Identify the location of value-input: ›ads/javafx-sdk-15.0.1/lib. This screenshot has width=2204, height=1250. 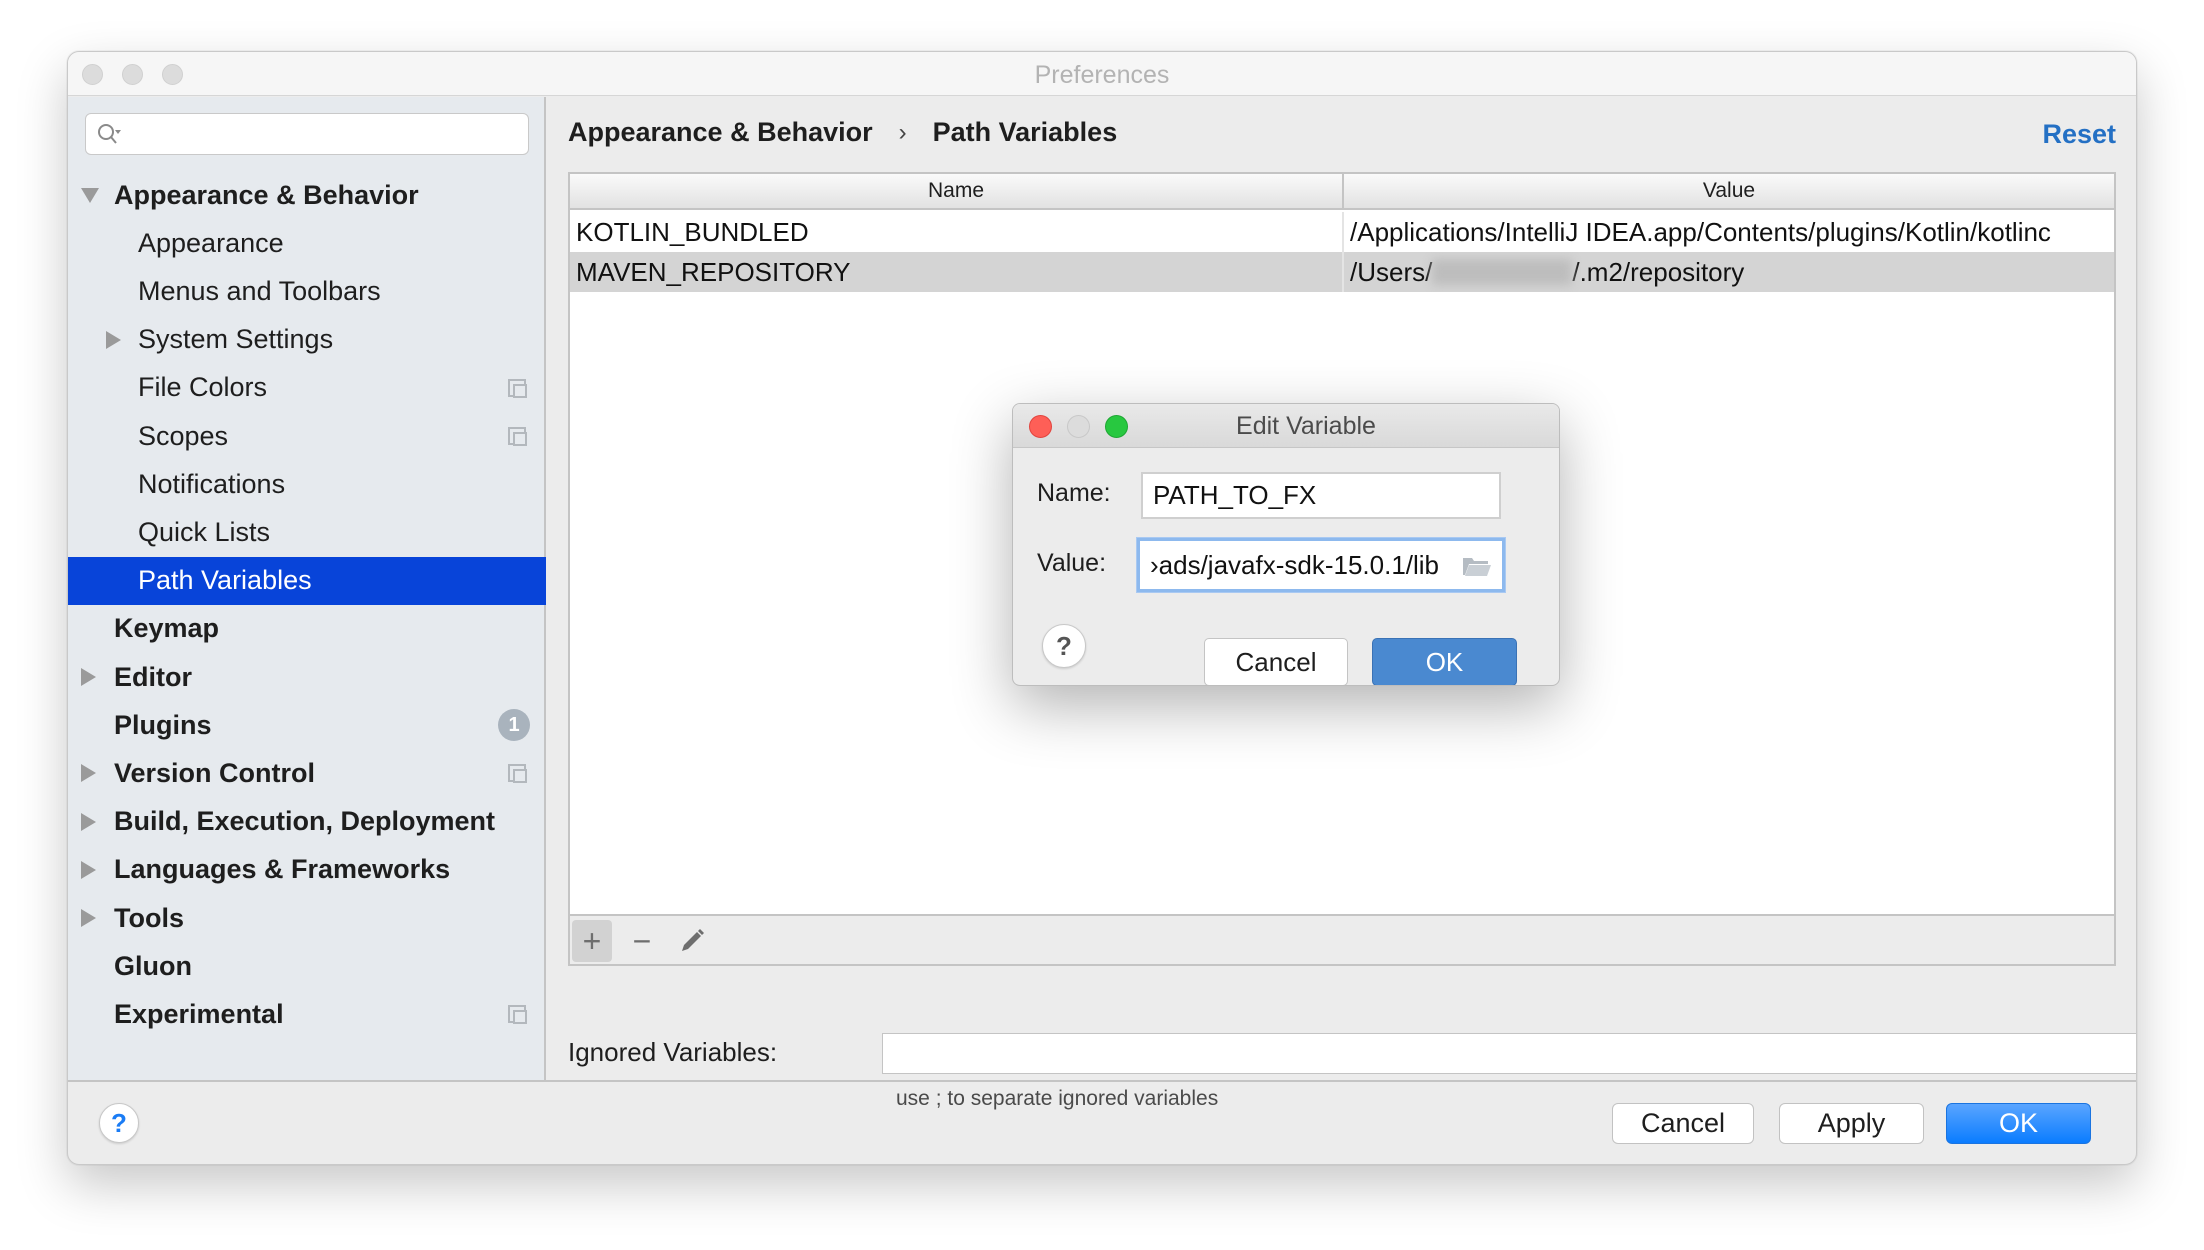
(1321, 565).